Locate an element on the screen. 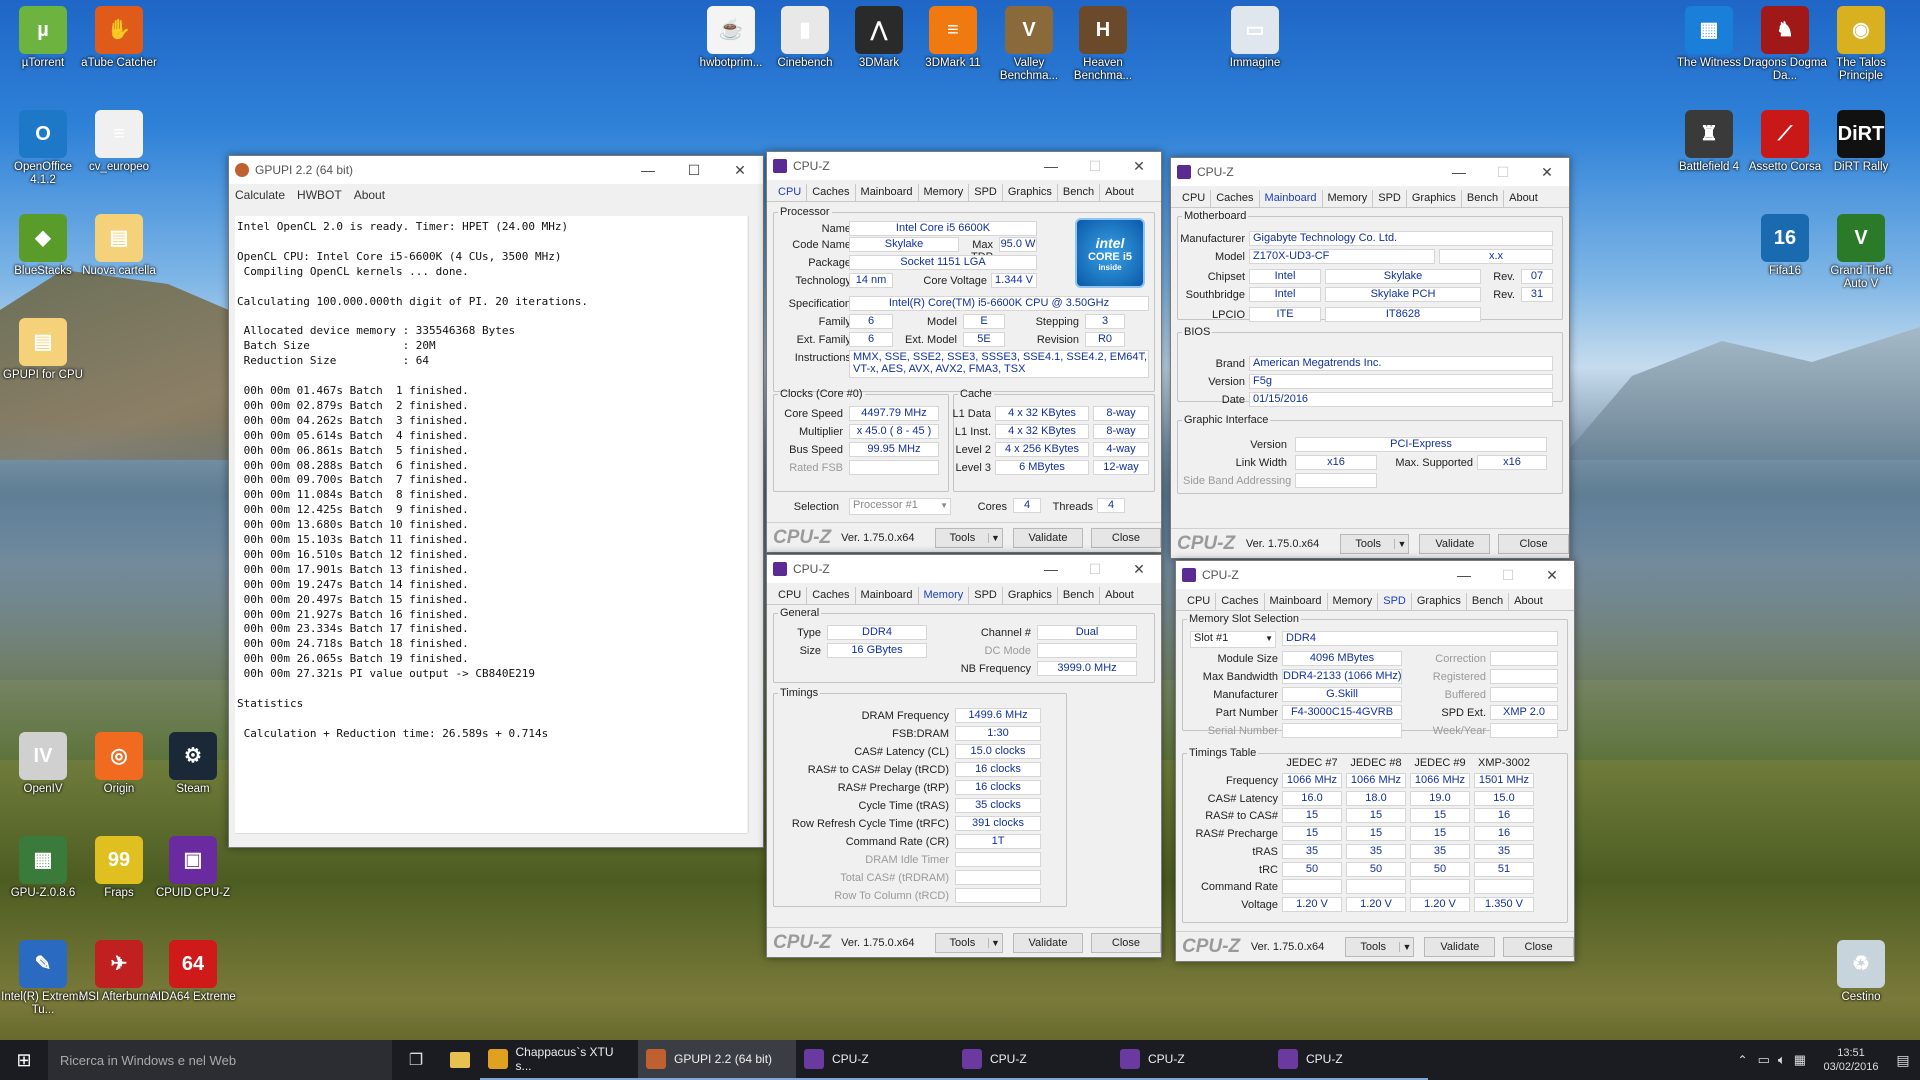 The image size is (1920, 1080). desktop-icon: ▭ Immagine is located at coordinates (1255, 38).